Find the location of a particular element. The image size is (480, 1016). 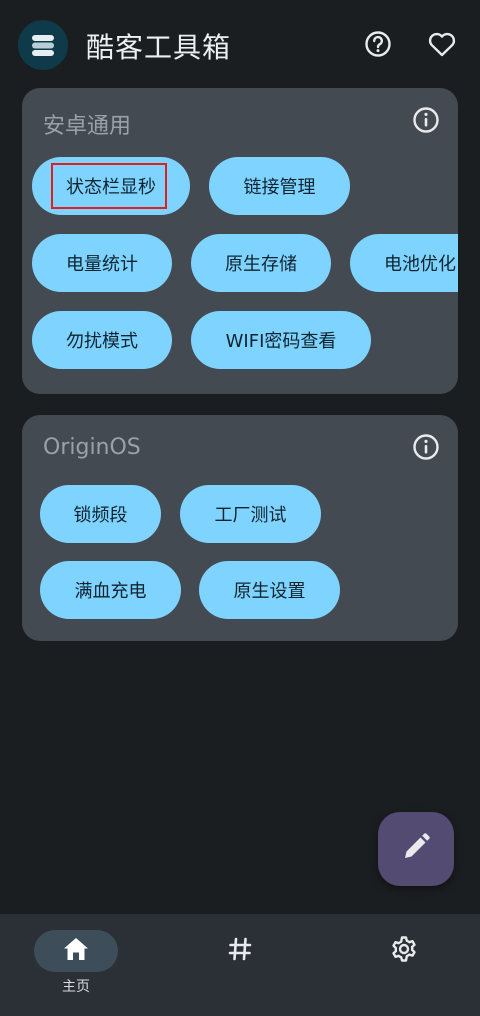

gear-icon is located at coordinates (404, 951).